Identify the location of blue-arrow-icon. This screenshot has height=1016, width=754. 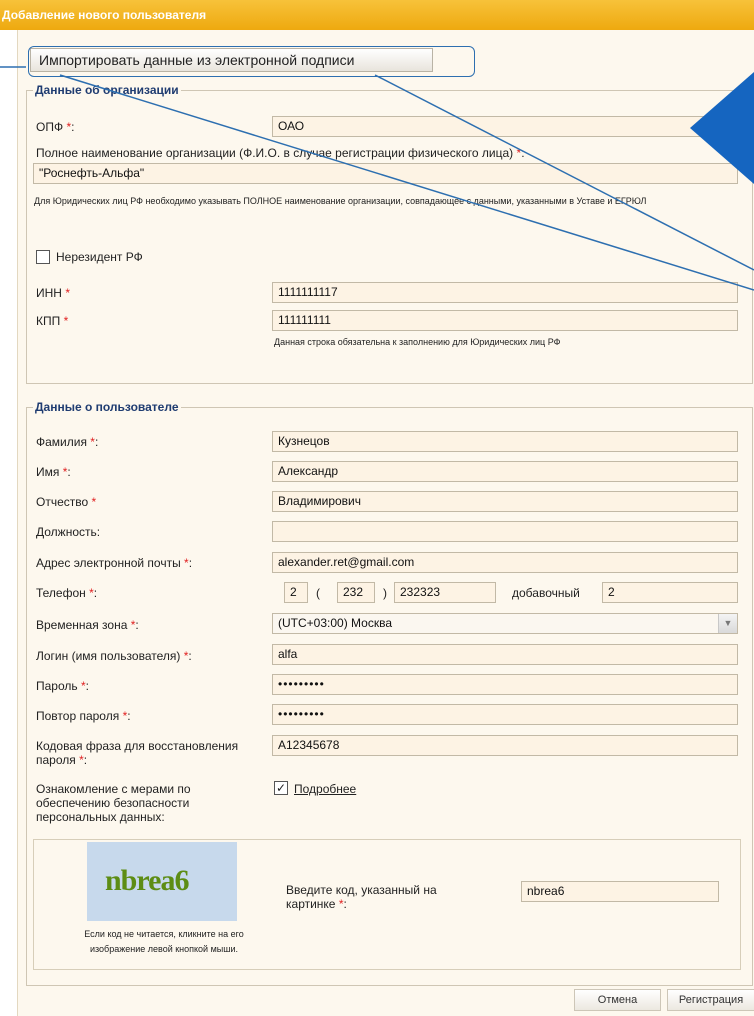
(722, 128).